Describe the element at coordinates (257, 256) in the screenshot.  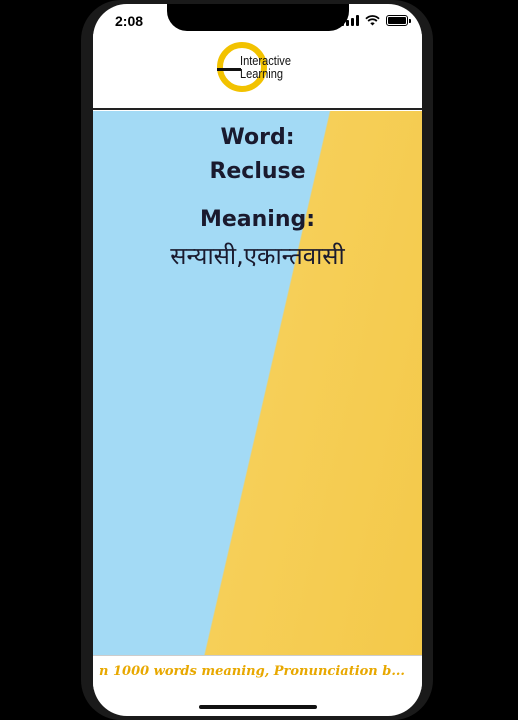
I see `meaning-value: सन्यासी,एकान्तवासी` at that location.